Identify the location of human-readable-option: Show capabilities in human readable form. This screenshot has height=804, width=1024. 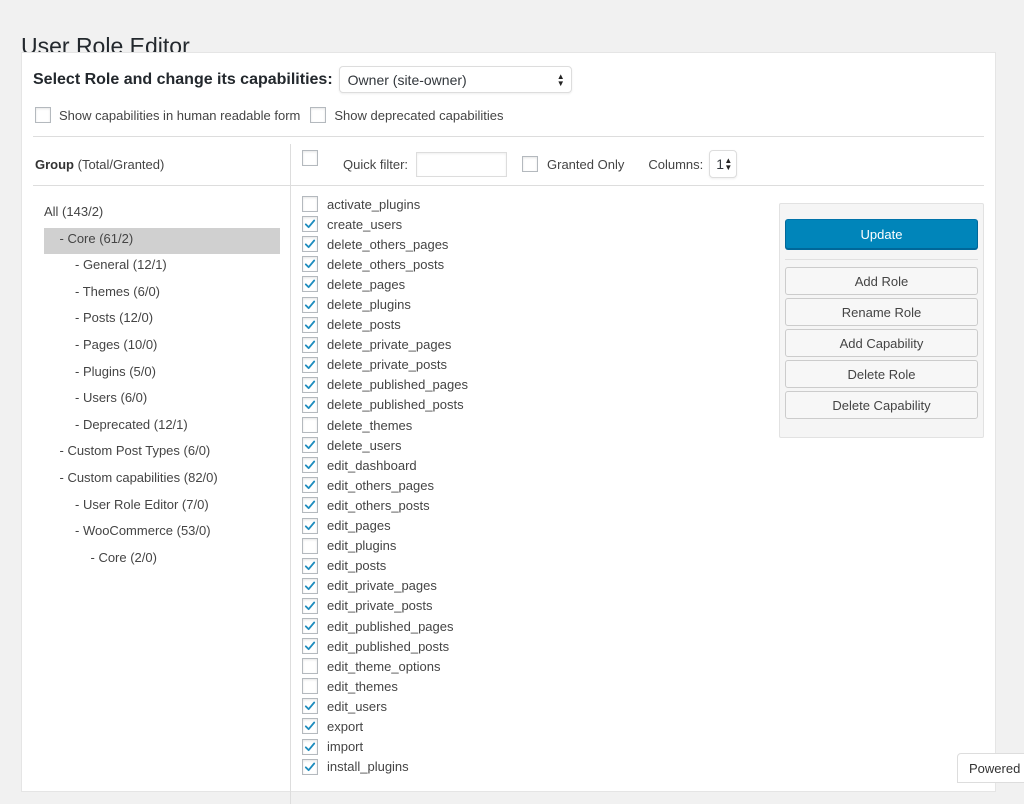
(167, 115).